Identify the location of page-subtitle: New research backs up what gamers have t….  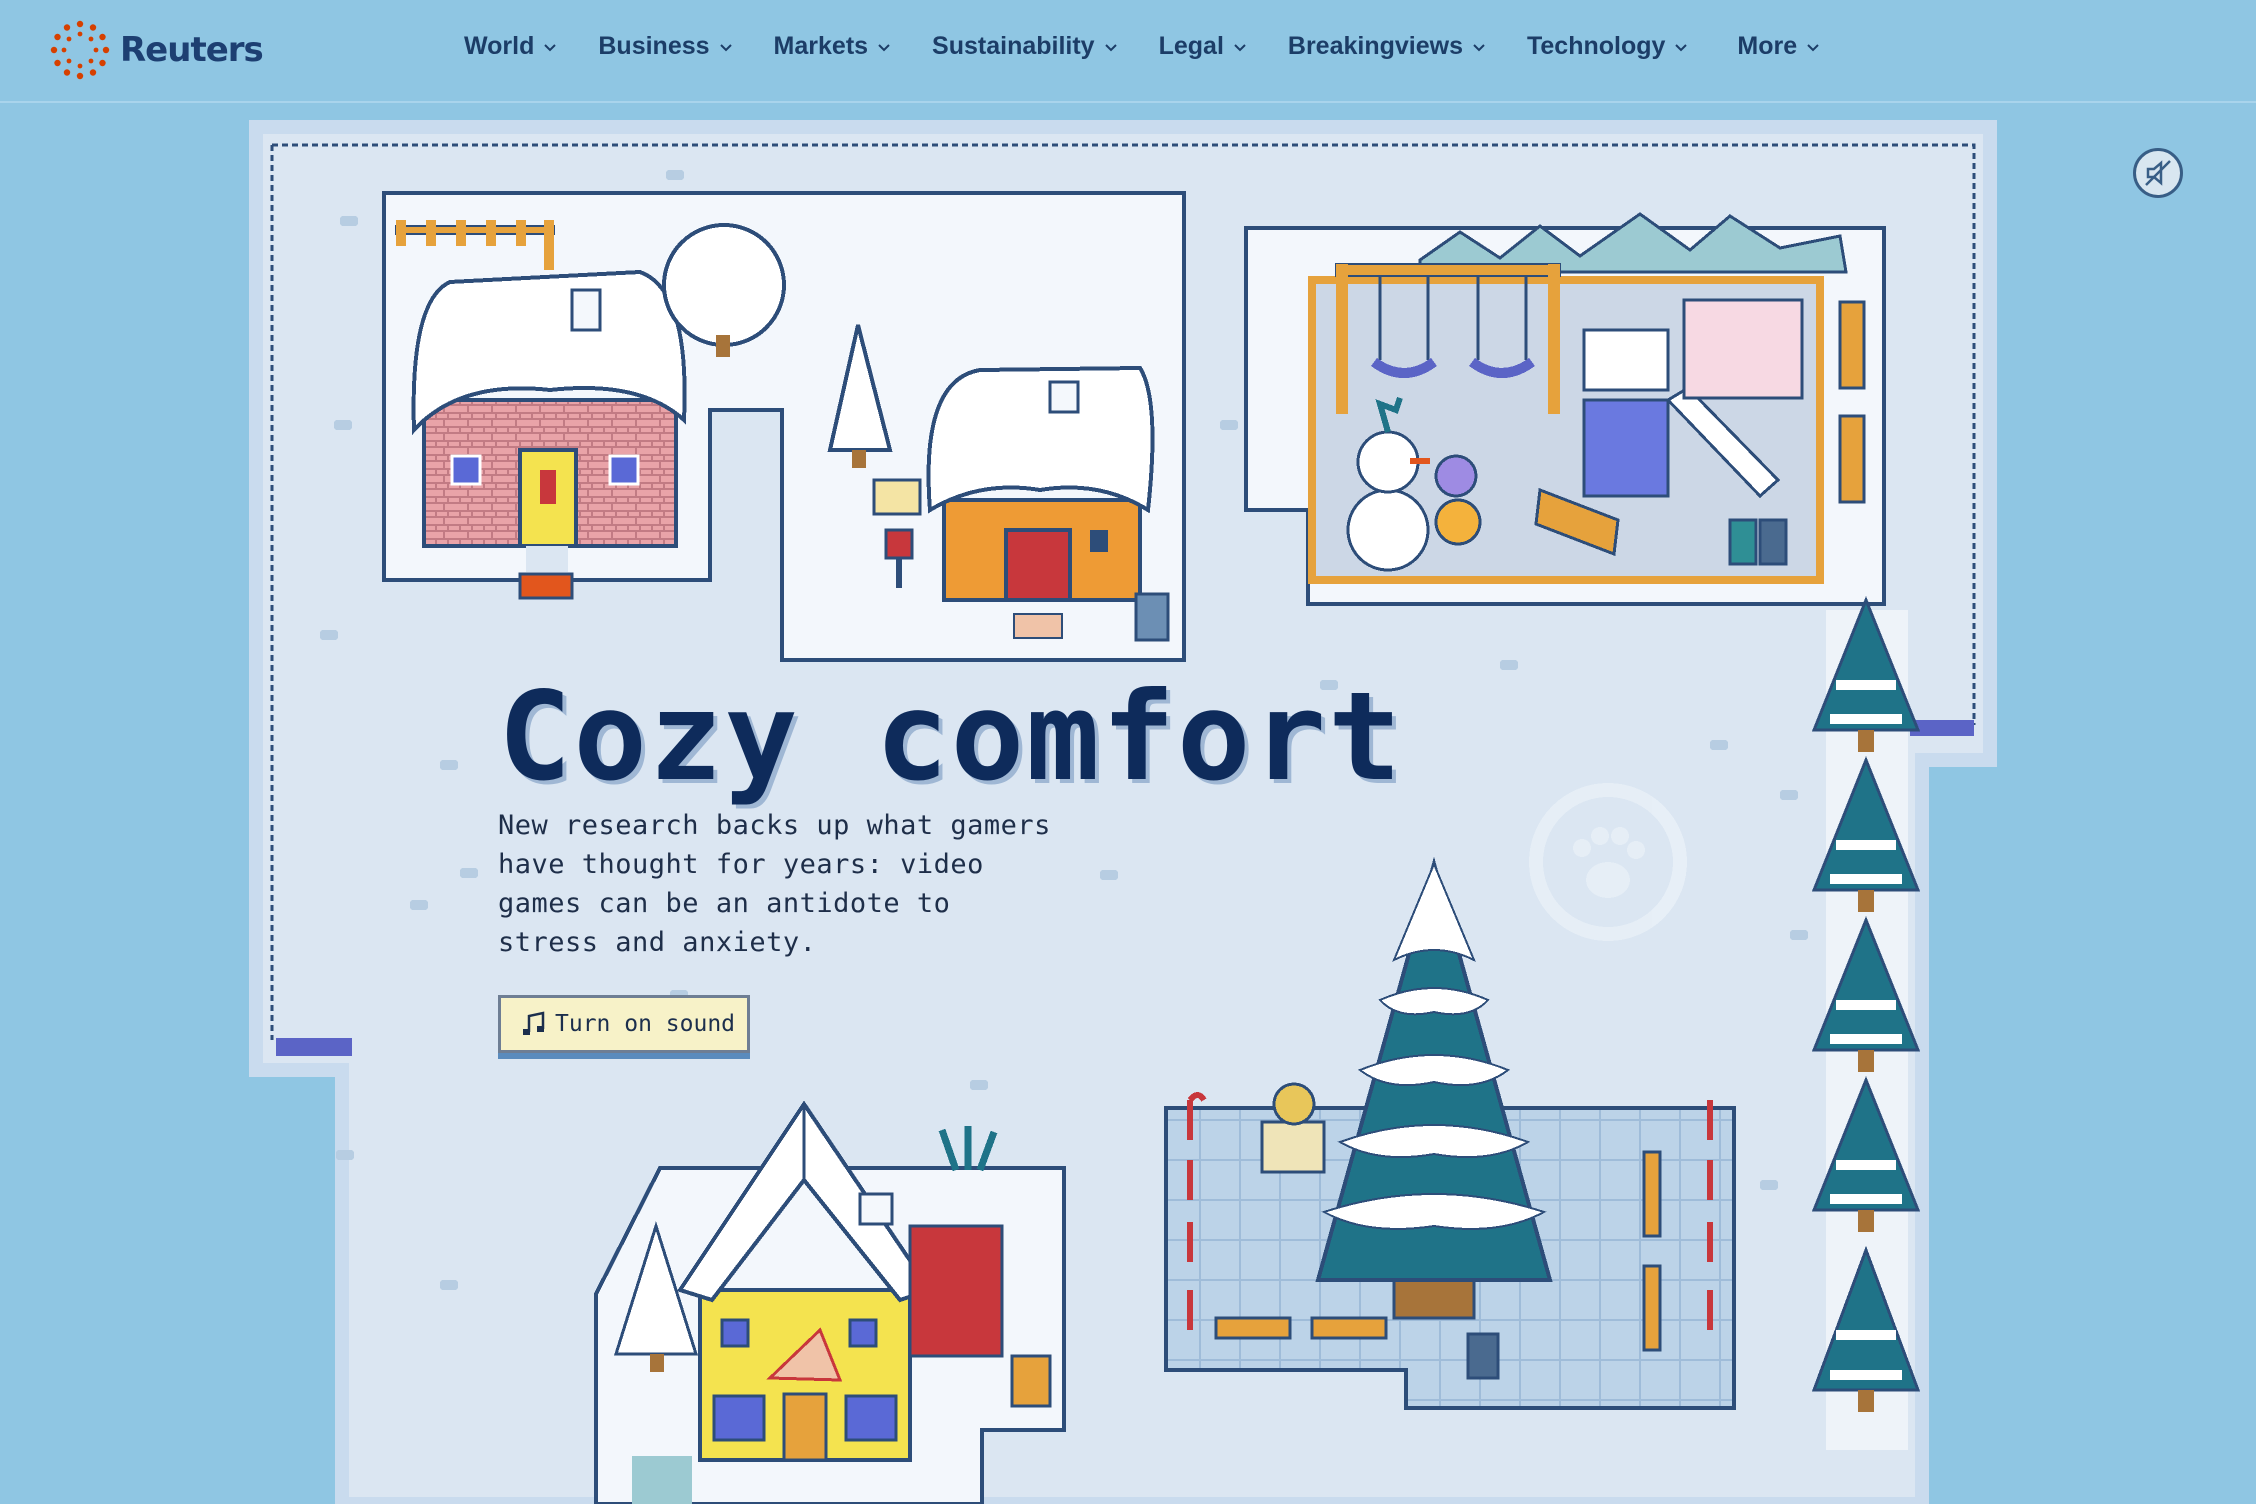
(774, 884).